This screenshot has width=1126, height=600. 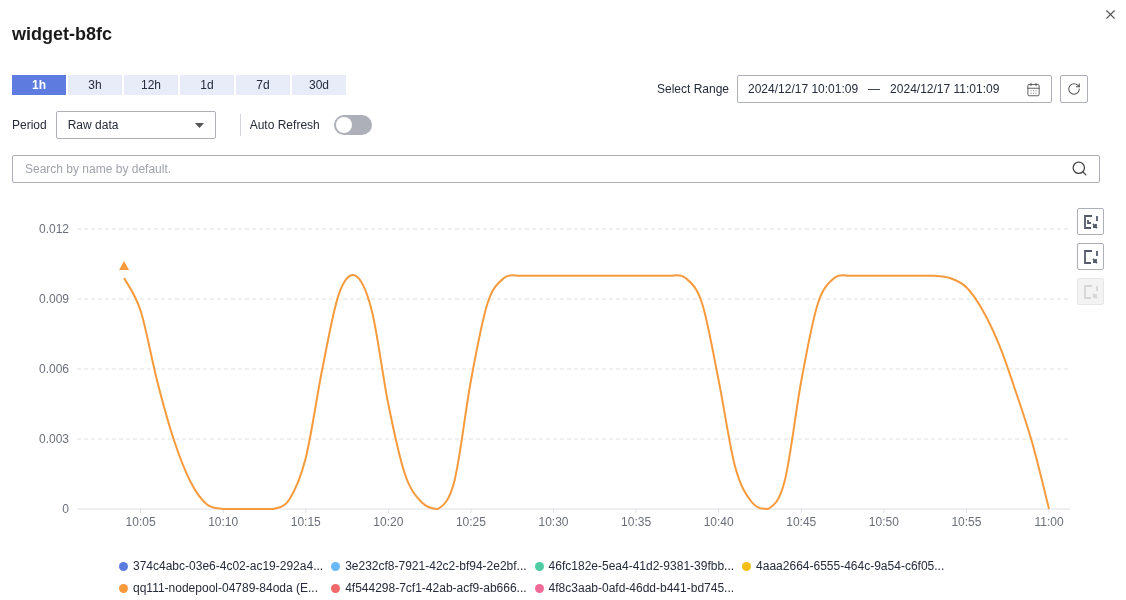 What do you see at coordinates (140, 522) in the screenshot?
I see `x-axis-label: 10:05` at bounding box center [140, 522].